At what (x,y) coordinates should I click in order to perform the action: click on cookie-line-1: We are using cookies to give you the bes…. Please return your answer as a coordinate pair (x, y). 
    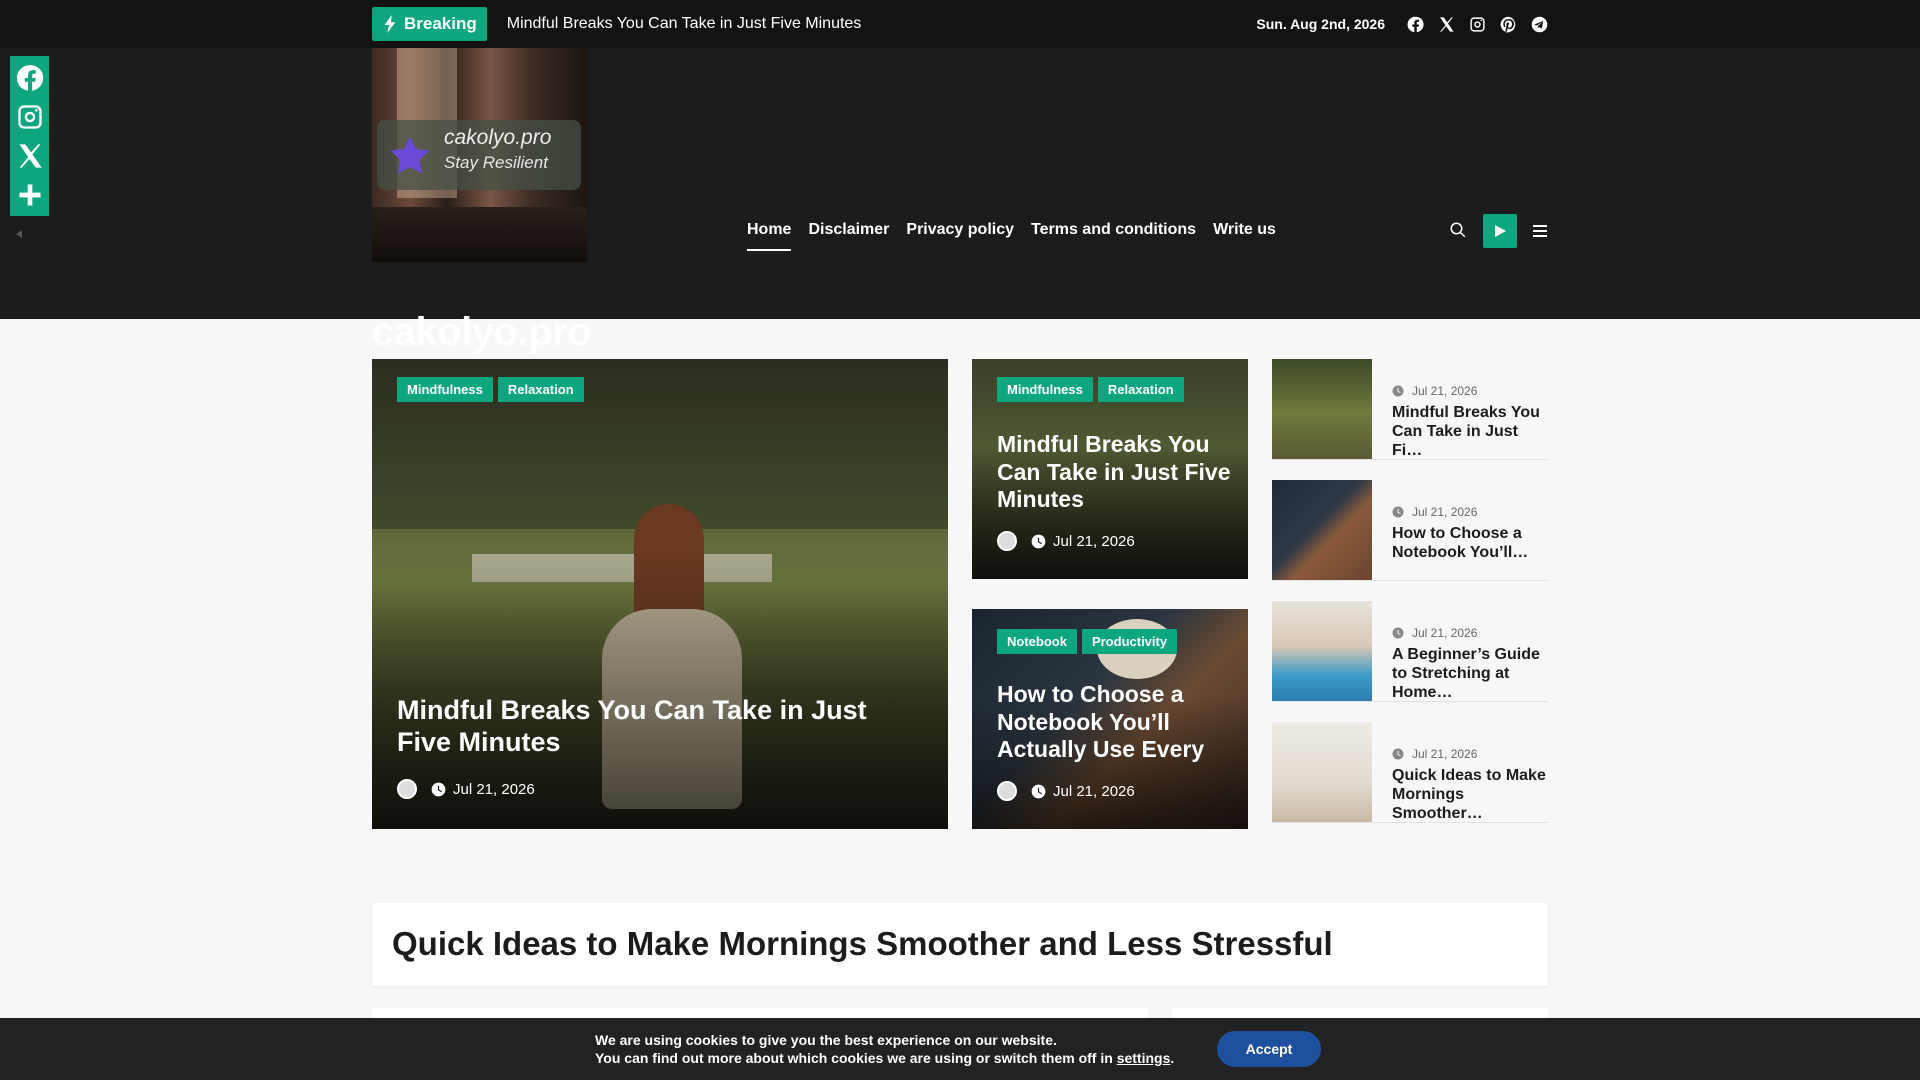
    Looking at the image, I should click on (826, 1040).